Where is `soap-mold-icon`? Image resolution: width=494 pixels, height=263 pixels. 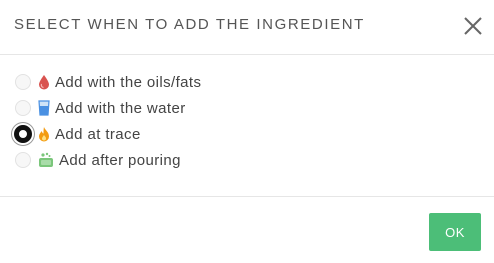 soap-mold-icon is located at coordinates (46, 160).